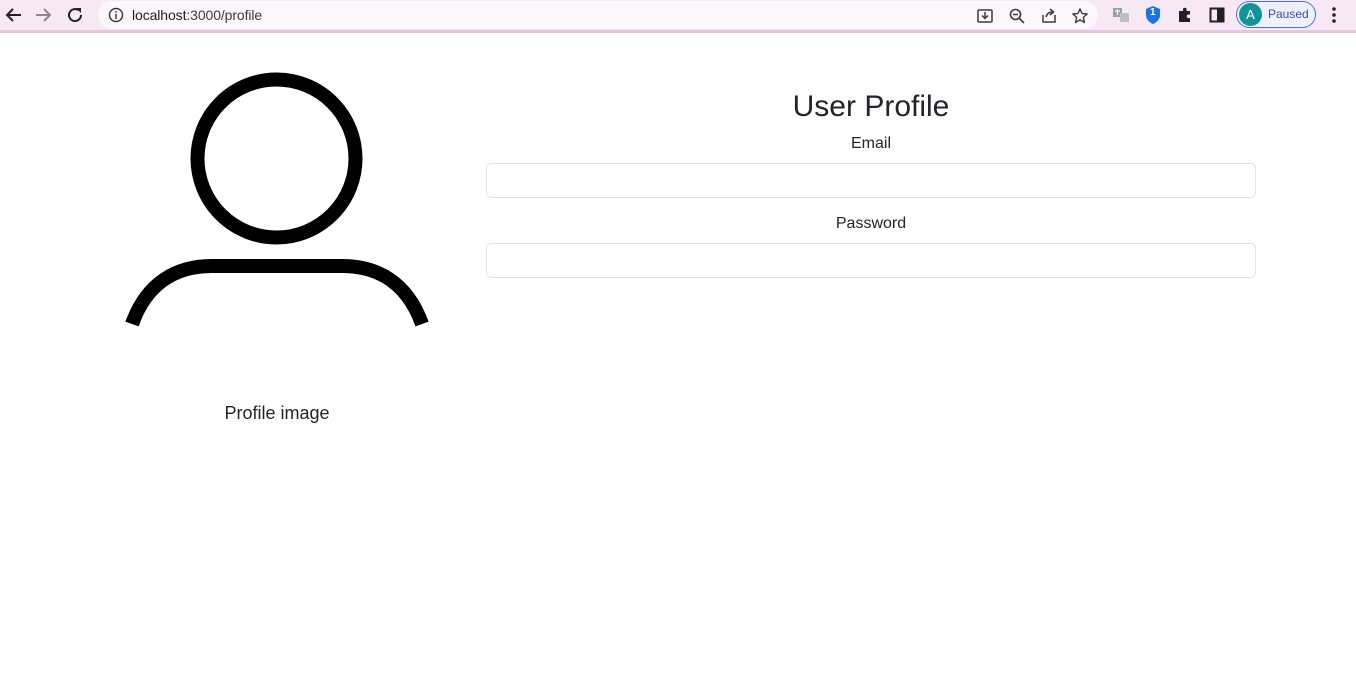  I want to click on profile-status: Paused, so click(1288, 14).